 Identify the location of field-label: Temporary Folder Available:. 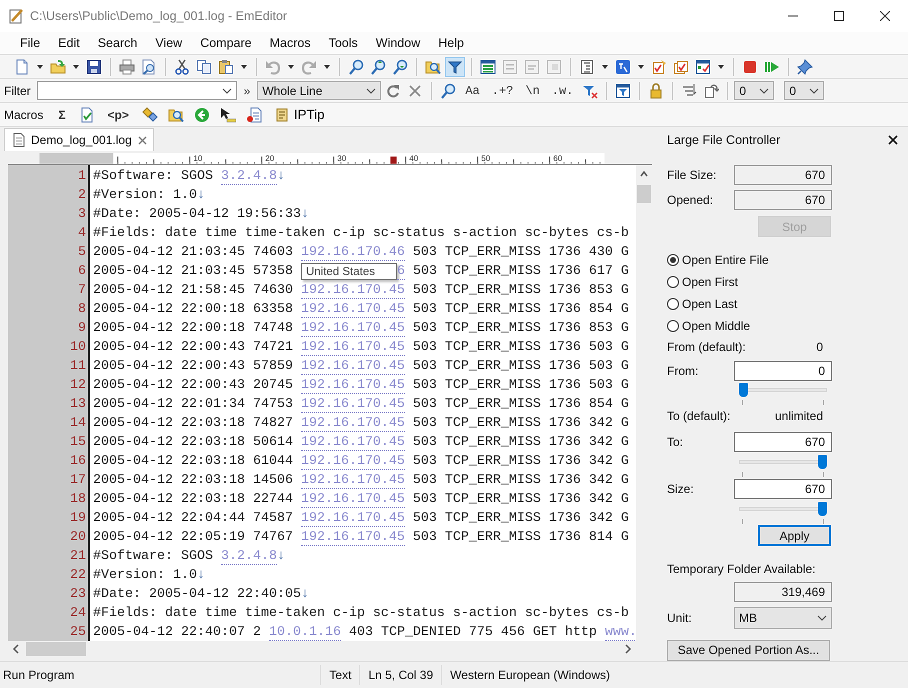
(741, 569).